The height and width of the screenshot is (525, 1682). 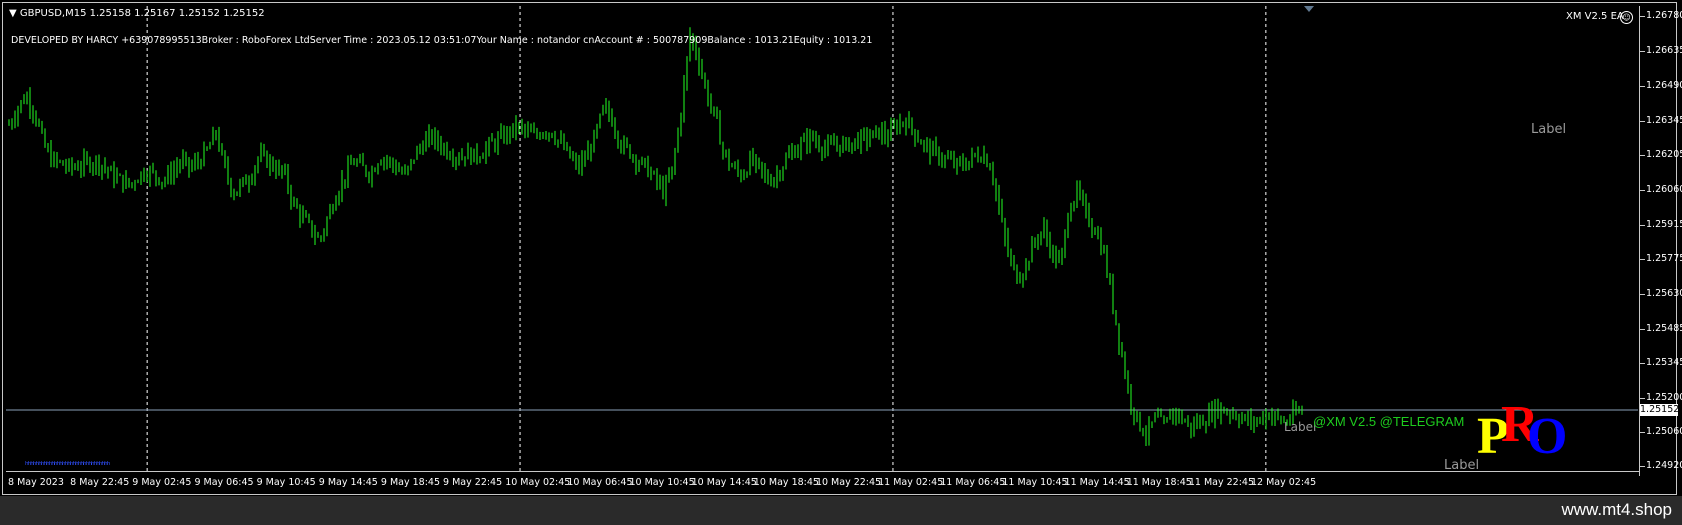 I want to click on time-tick-label: 11 May 18:45, so click(x=1159, y=482).